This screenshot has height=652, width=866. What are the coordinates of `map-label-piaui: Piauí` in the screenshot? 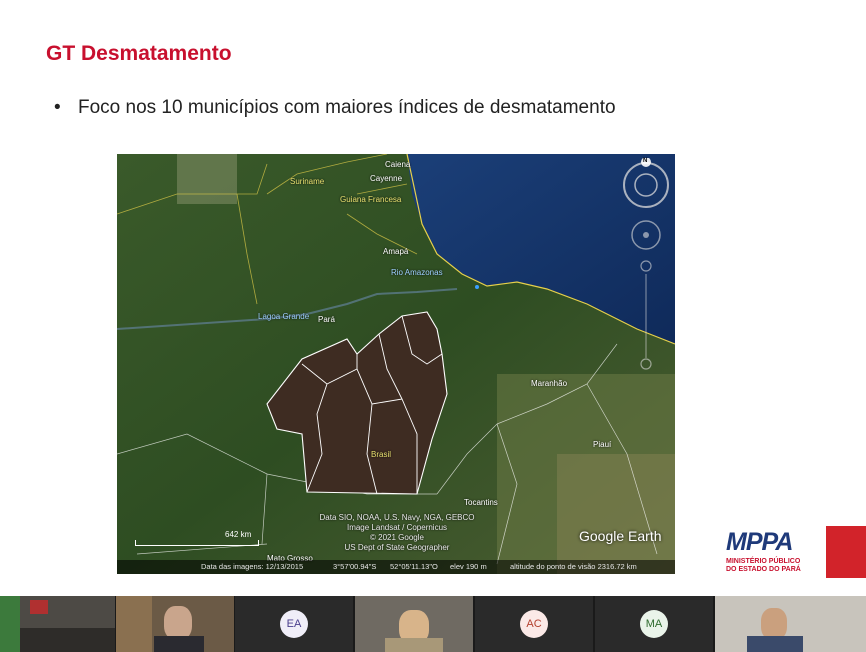 It's located at (602, 444).